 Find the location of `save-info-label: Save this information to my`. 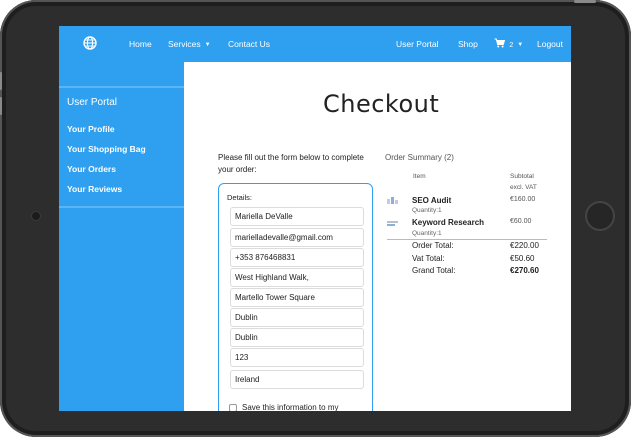

save-info-label: Save this information to my is located at coordinates (290, 407).